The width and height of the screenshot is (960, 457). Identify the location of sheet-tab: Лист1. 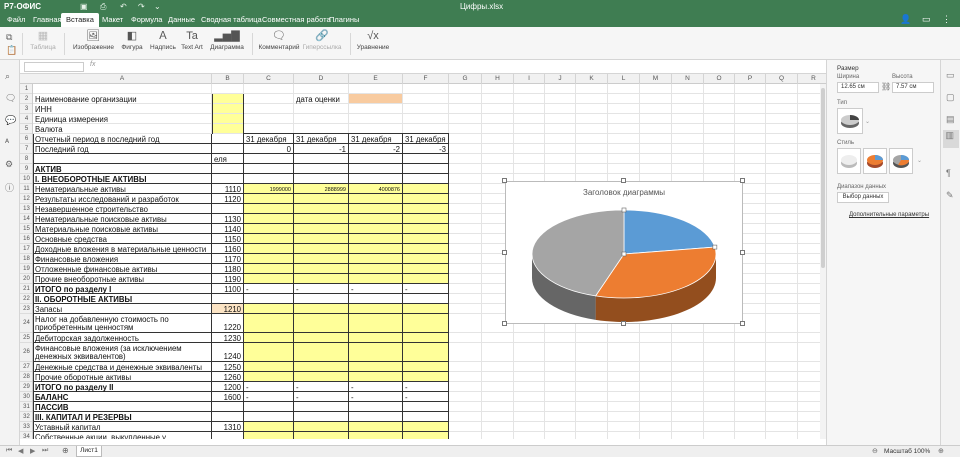
(89, 451).